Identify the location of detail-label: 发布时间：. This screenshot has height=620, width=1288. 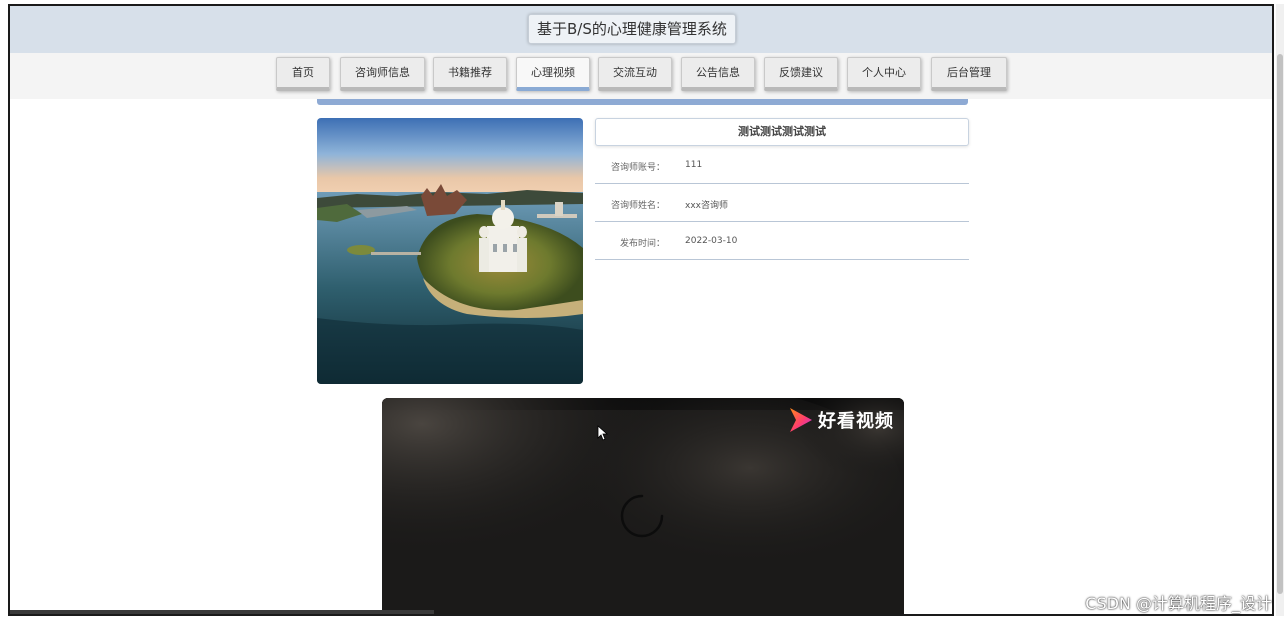
(642, 244).